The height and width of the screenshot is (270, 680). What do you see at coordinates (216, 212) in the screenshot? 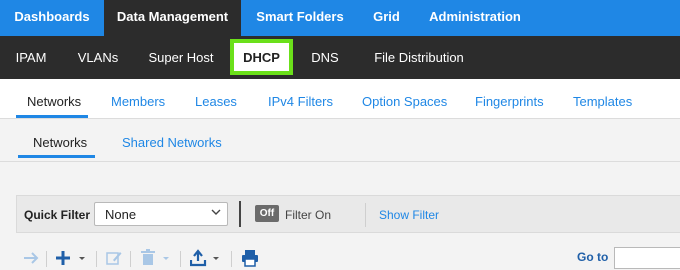
I see `chevron-down-icon` at bounding box center [216, 212].